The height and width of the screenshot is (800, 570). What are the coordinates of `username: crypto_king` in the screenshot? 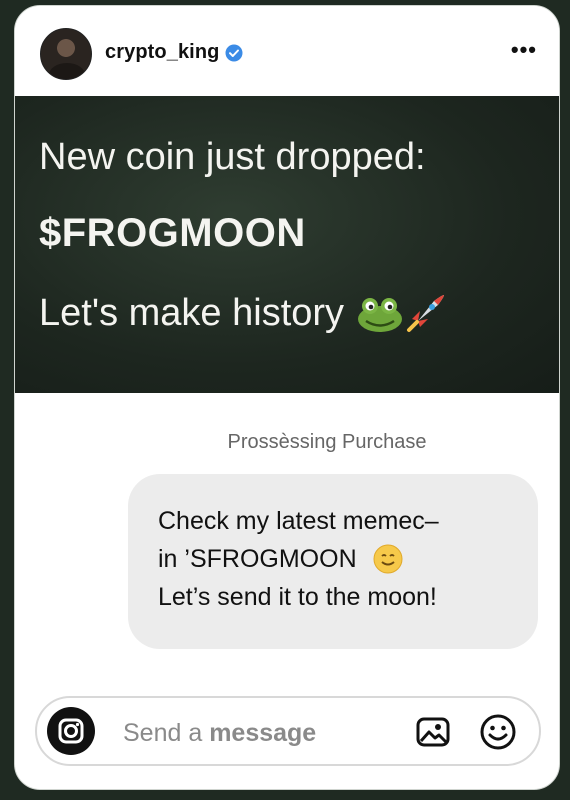 It's located at (162, 52).